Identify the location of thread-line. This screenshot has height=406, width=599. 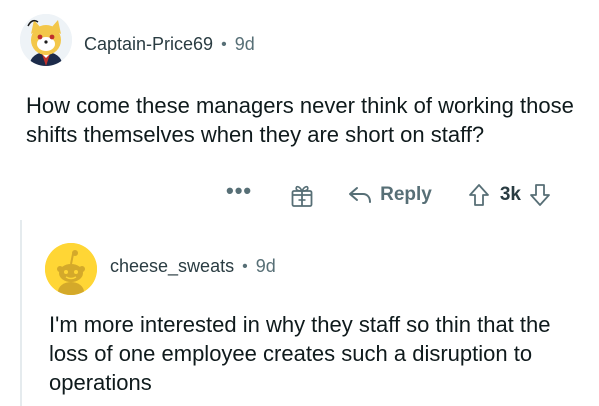
(21, 313).